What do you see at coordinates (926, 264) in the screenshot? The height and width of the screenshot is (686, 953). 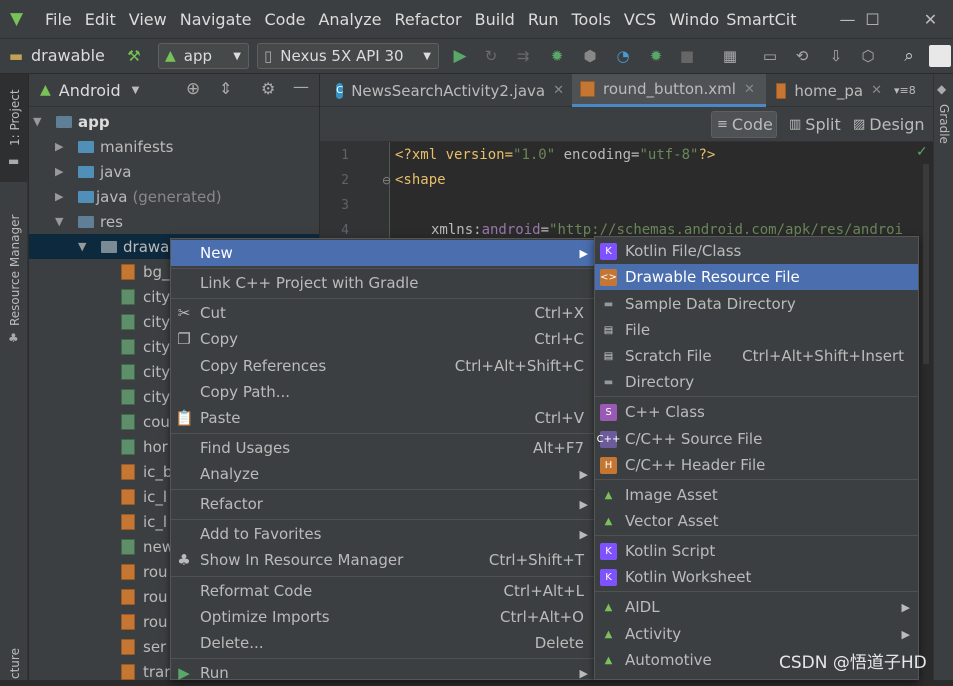 I see `editor-scrollbar` at bounding box center [926, 264].